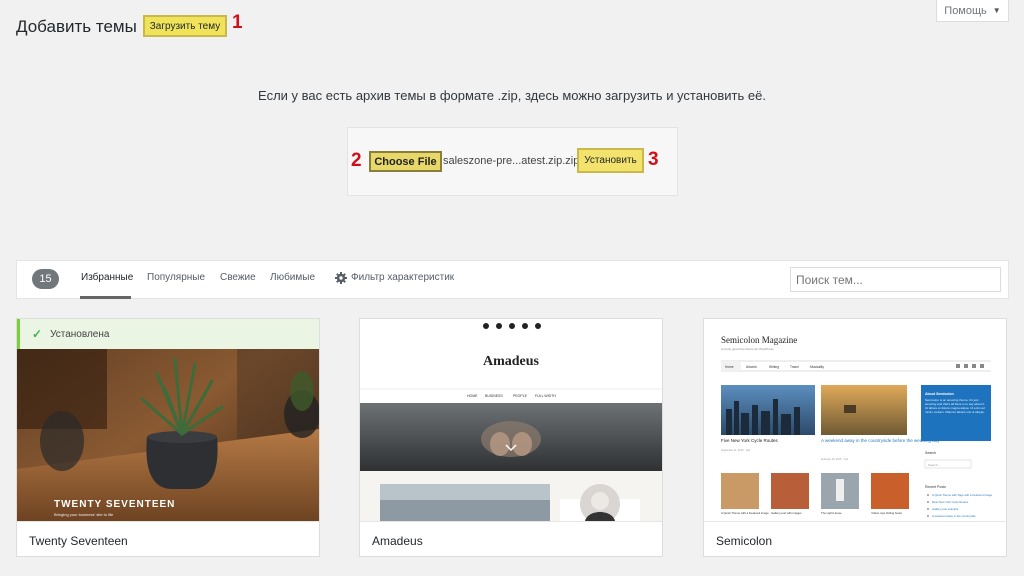 This screenshot has height=576, width=1024. Describe the element at coordinates (855, 538) in the screenshot. I see `theme-name: Semicolon` at that location.